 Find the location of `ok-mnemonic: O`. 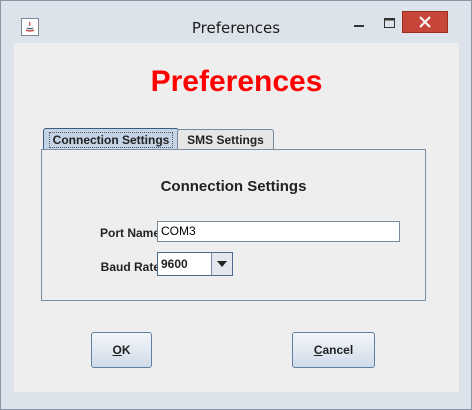

ok-mnemonic: O is located at coordinates (117, 350).